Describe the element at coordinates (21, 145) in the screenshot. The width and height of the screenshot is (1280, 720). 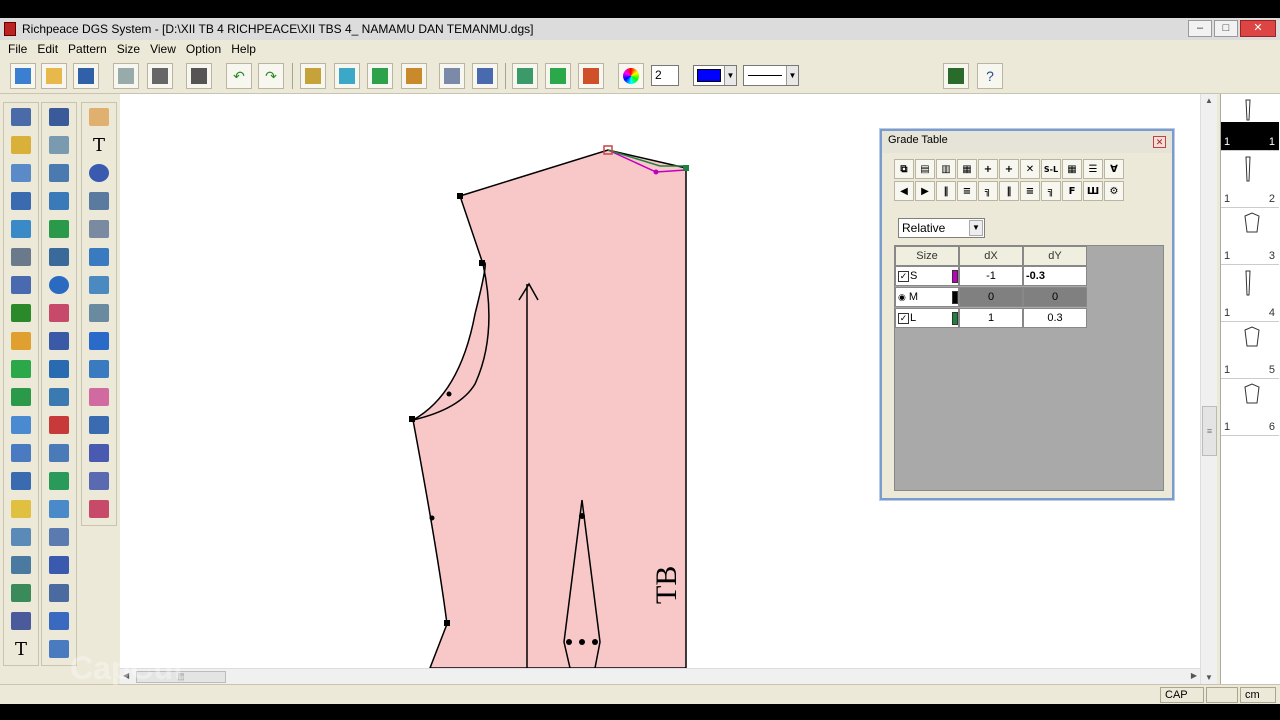
I see `pencil-icon` at that location.